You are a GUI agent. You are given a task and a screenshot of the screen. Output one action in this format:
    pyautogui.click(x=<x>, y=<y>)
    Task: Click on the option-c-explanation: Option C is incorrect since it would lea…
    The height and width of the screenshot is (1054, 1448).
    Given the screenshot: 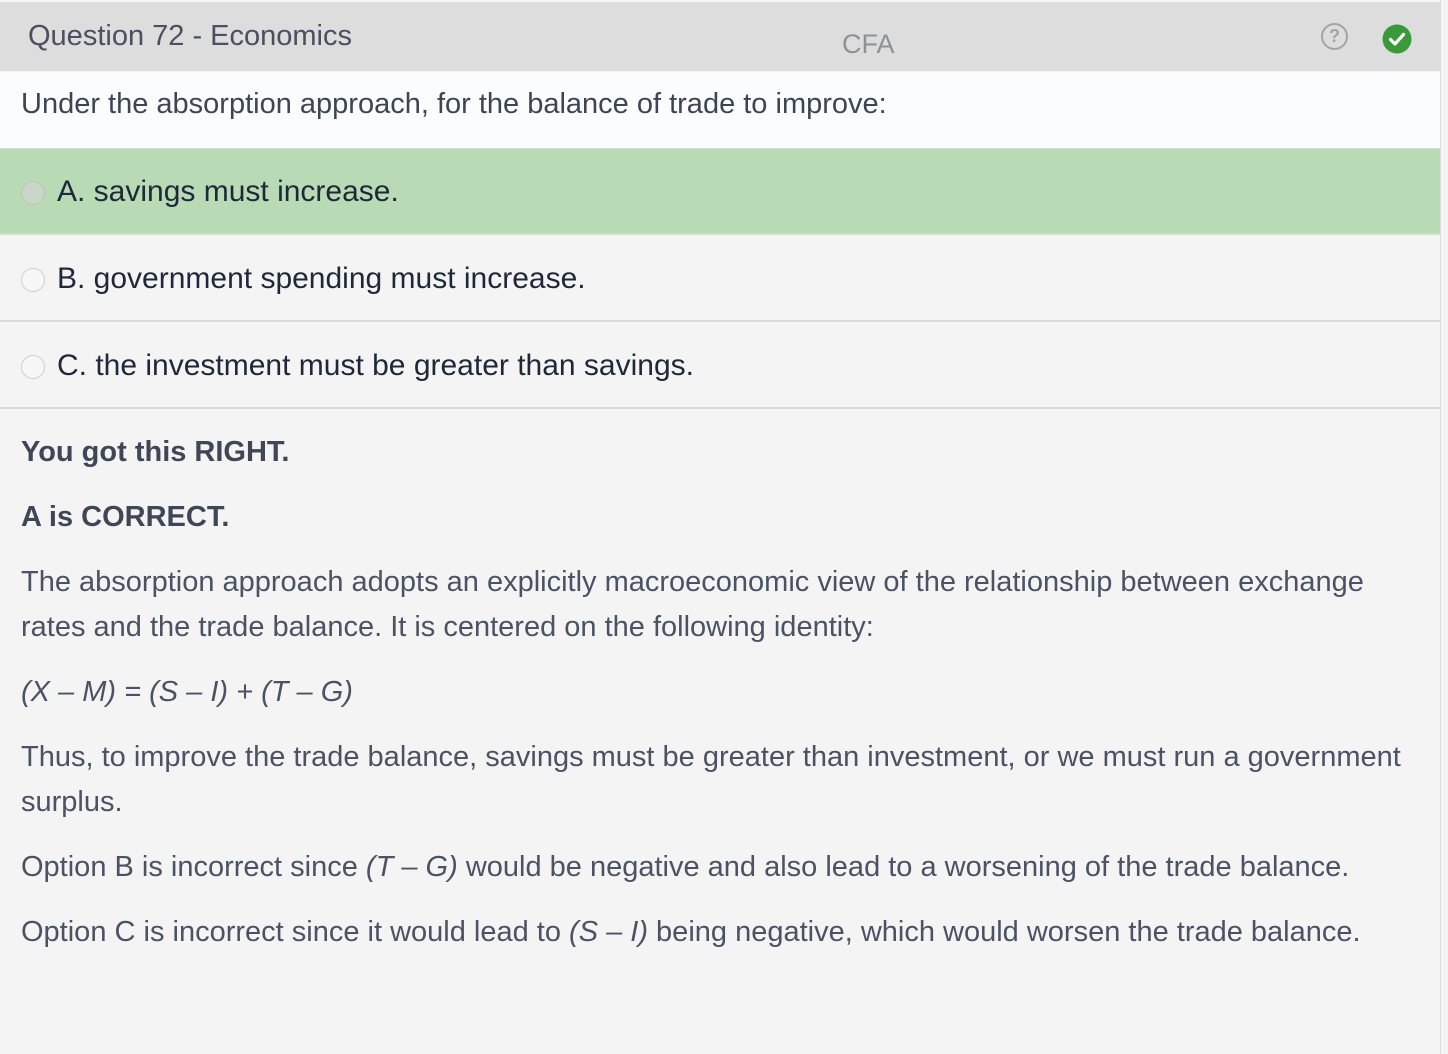 What is the action you would take?
    pyautogui.click(x=721, y=932)
    